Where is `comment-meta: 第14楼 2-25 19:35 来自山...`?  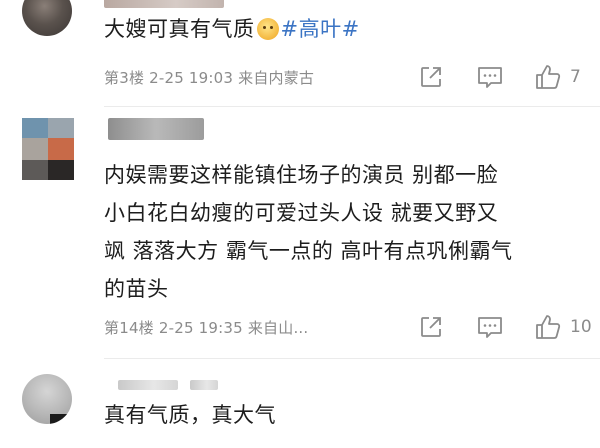
comment-meta: 第14楼 2-25 19:35 来自山... is located at coordinates (206, 328).